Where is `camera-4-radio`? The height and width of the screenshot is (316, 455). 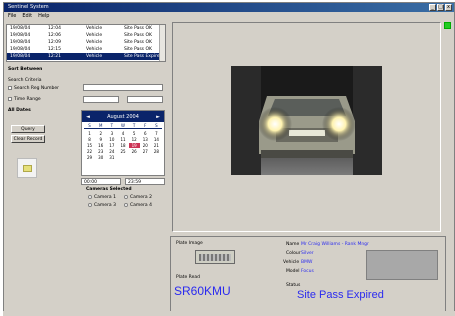 camera-4-radio is located at coordinates (126, 205).